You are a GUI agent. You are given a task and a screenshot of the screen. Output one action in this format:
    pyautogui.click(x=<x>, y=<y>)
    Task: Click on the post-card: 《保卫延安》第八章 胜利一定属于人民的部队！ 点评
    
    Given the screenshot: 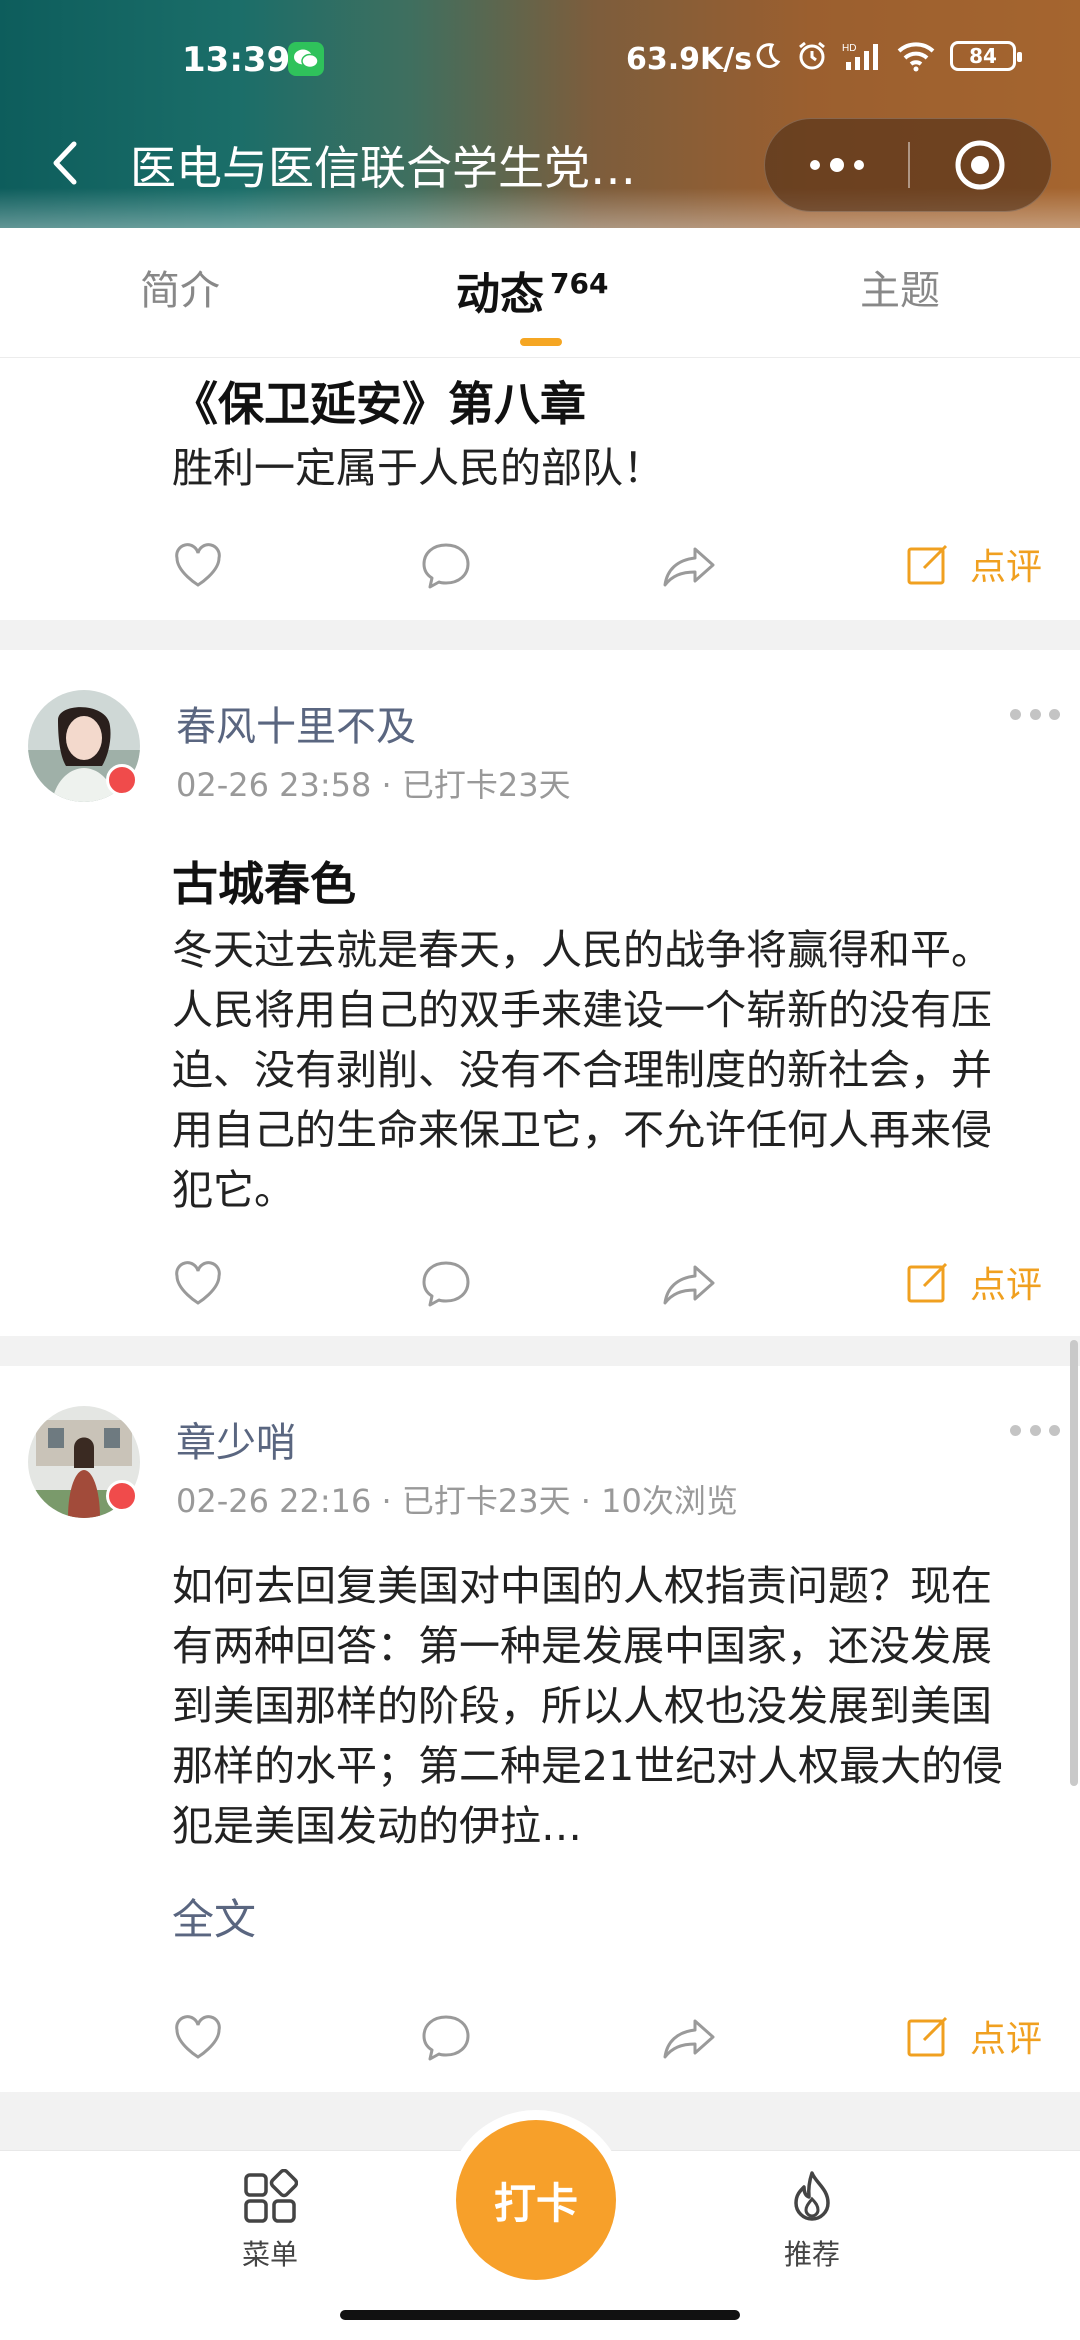 What is the action you would take?
    pyautogui.click(x=540, y=489)
    